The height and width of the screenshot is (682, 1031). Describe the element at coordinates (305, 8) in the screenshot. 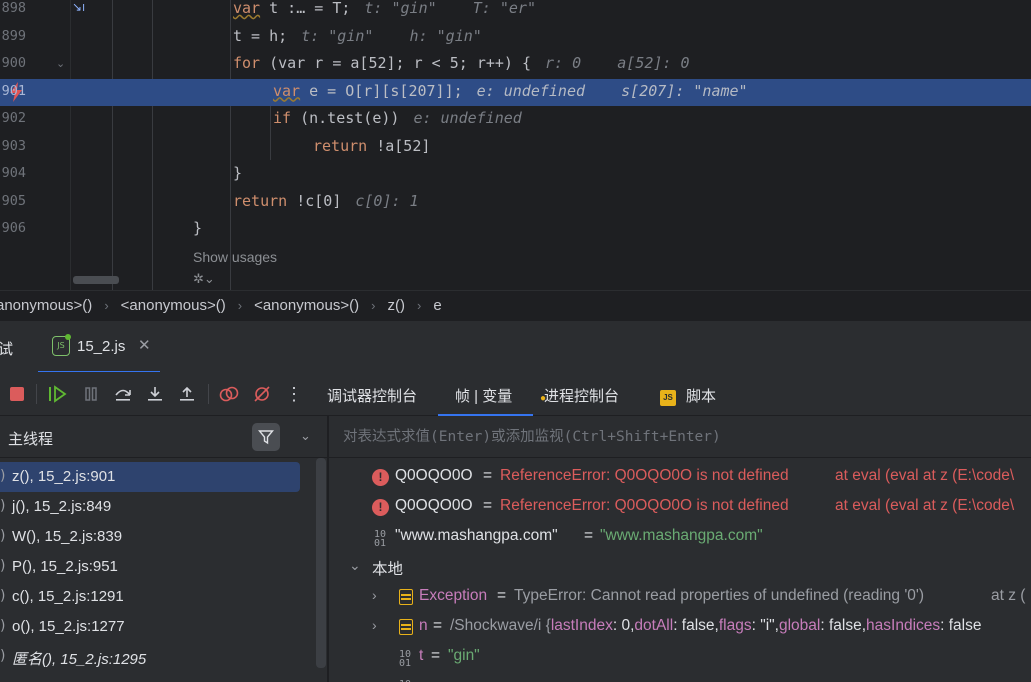

I see `code-text: t :… = T;` at that location.